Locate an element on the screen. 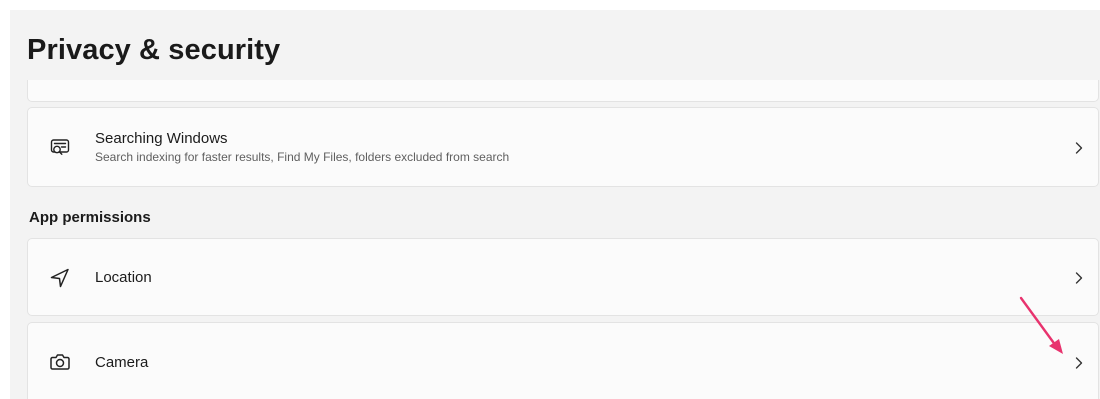 The image size is (1100, 399). search-window-icon is located at coordinates (60, 148).